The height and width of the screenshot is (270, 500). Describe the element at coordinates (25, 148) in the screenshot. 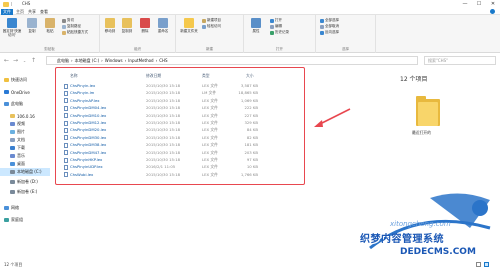

I see `nav-item: 下载` at that location.